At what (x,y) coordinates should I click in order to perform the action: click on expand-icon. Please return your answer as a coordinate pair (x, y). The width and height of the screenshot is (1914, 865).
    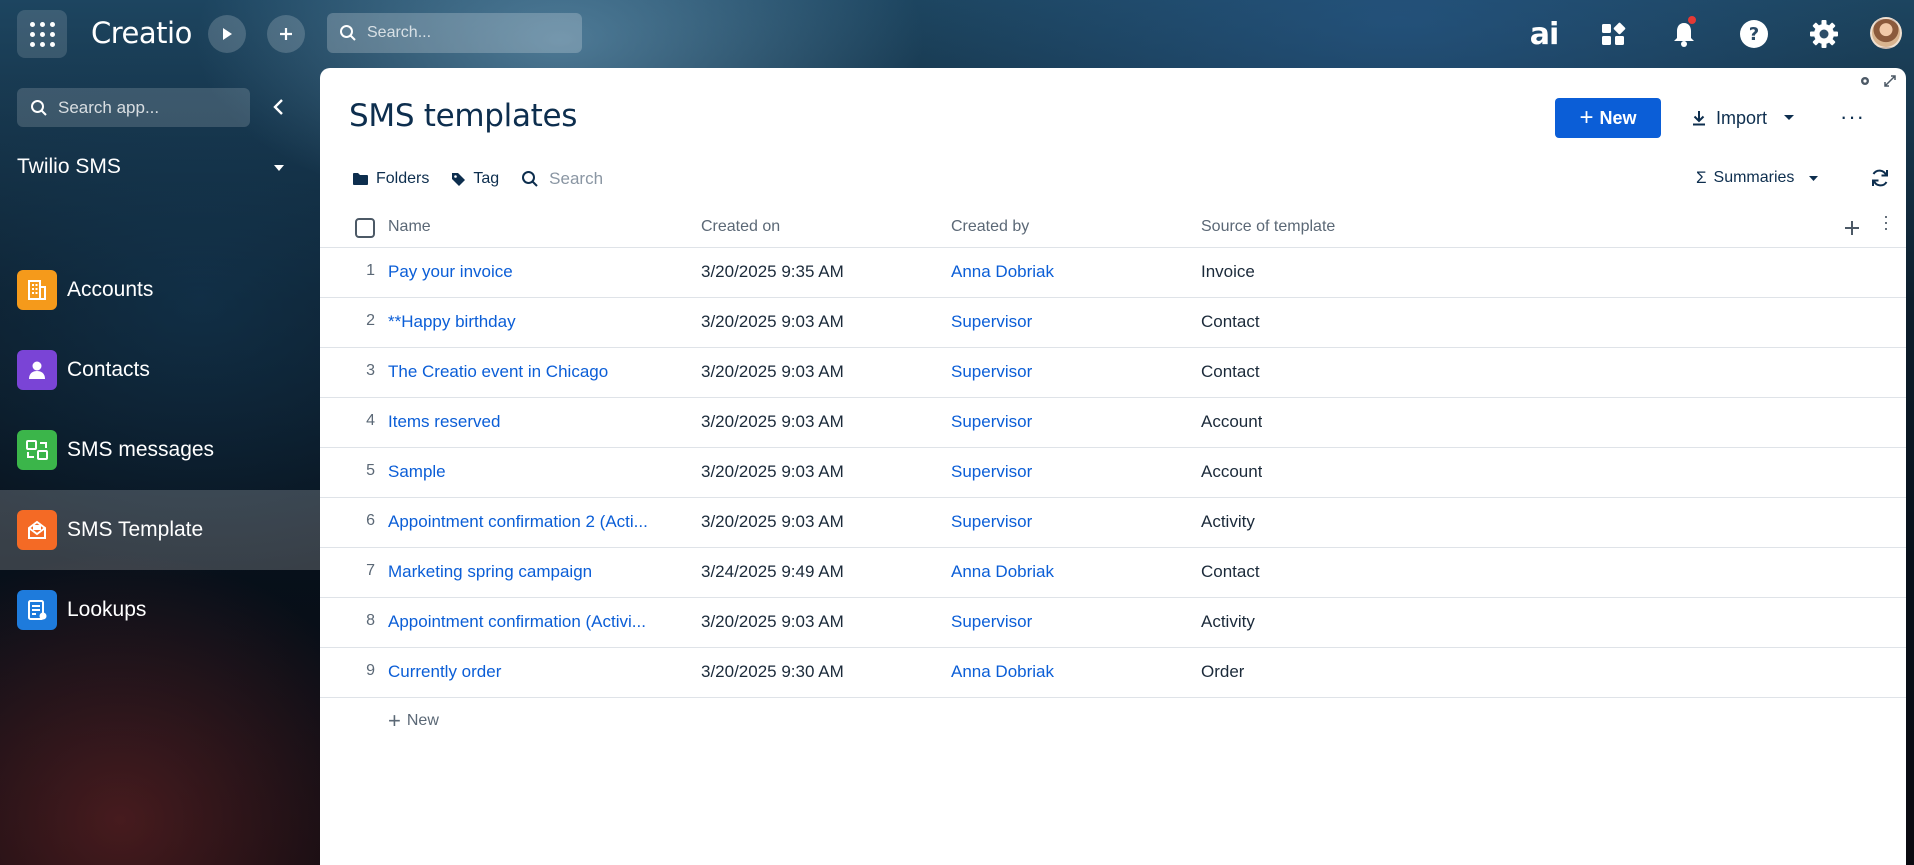
    Looking at the image, I should click on (1890, 81).